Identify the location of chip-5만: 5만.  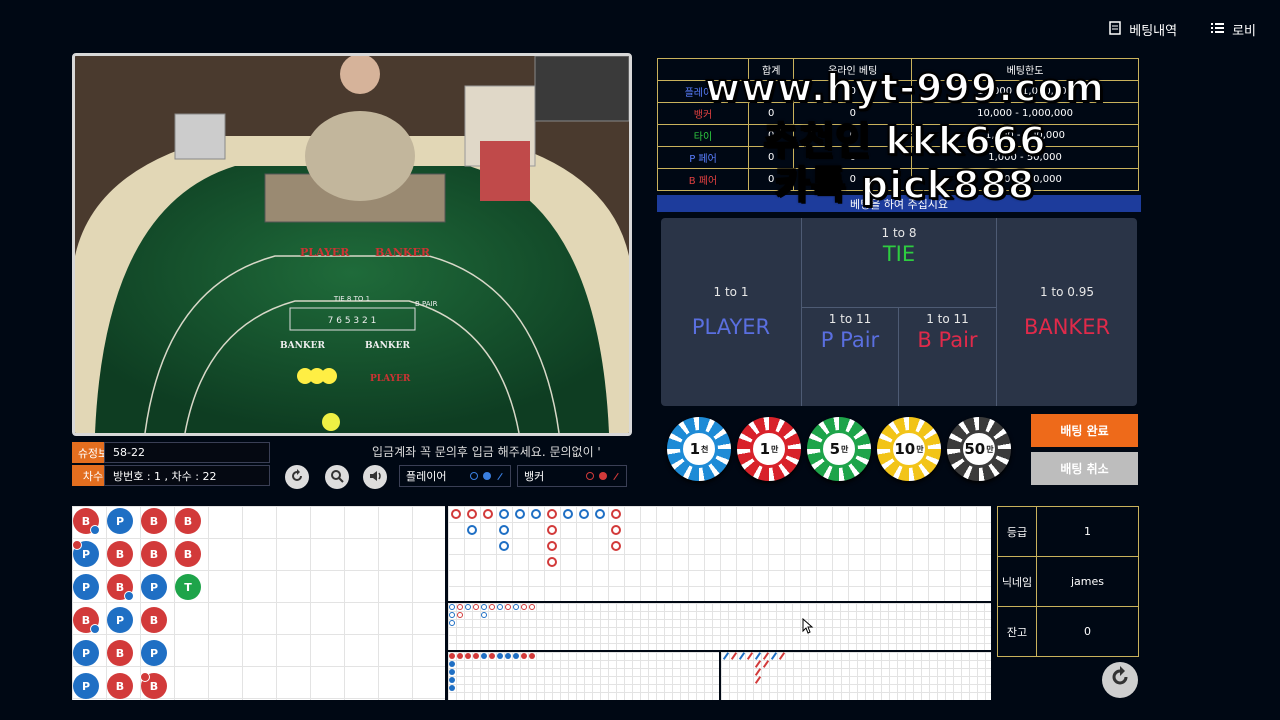
(839, 449).